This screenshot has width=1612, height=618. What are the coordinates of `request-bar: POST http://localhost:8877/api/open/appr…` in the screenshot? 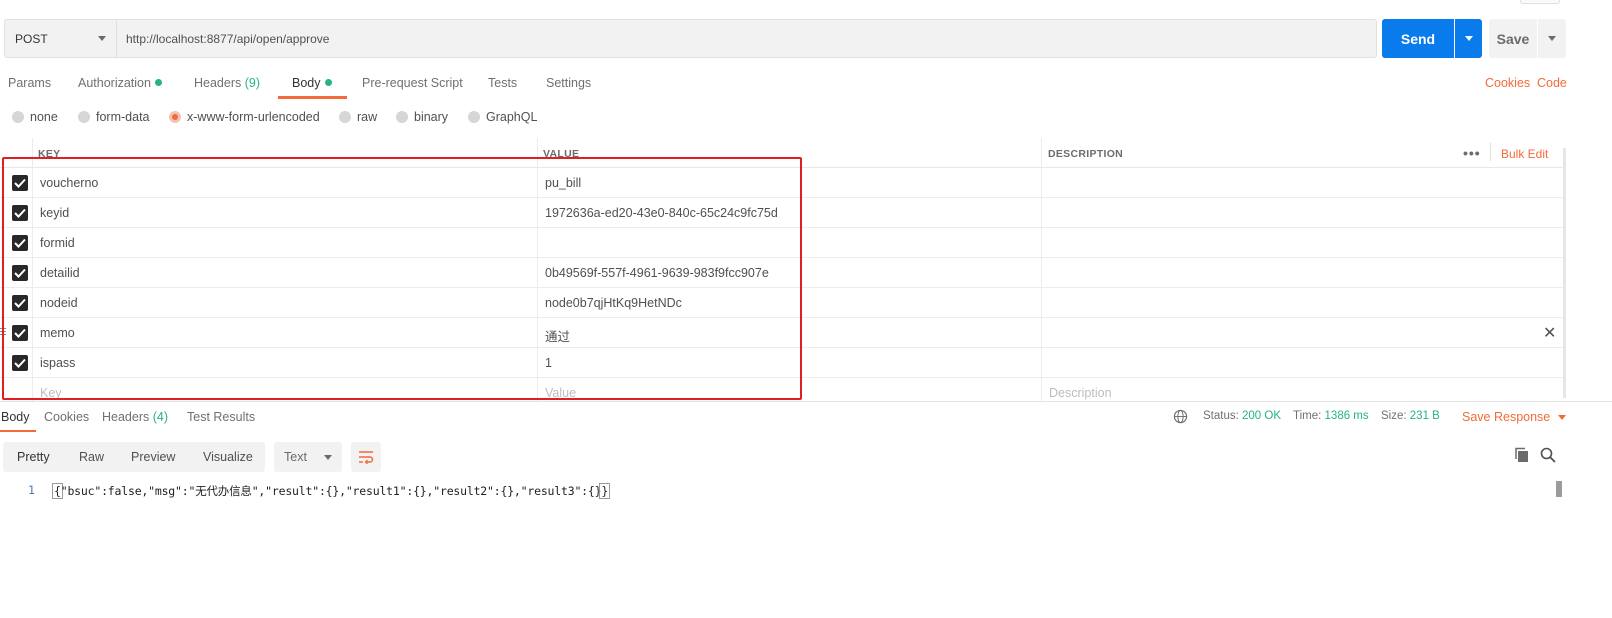 It's located at (806, 38).